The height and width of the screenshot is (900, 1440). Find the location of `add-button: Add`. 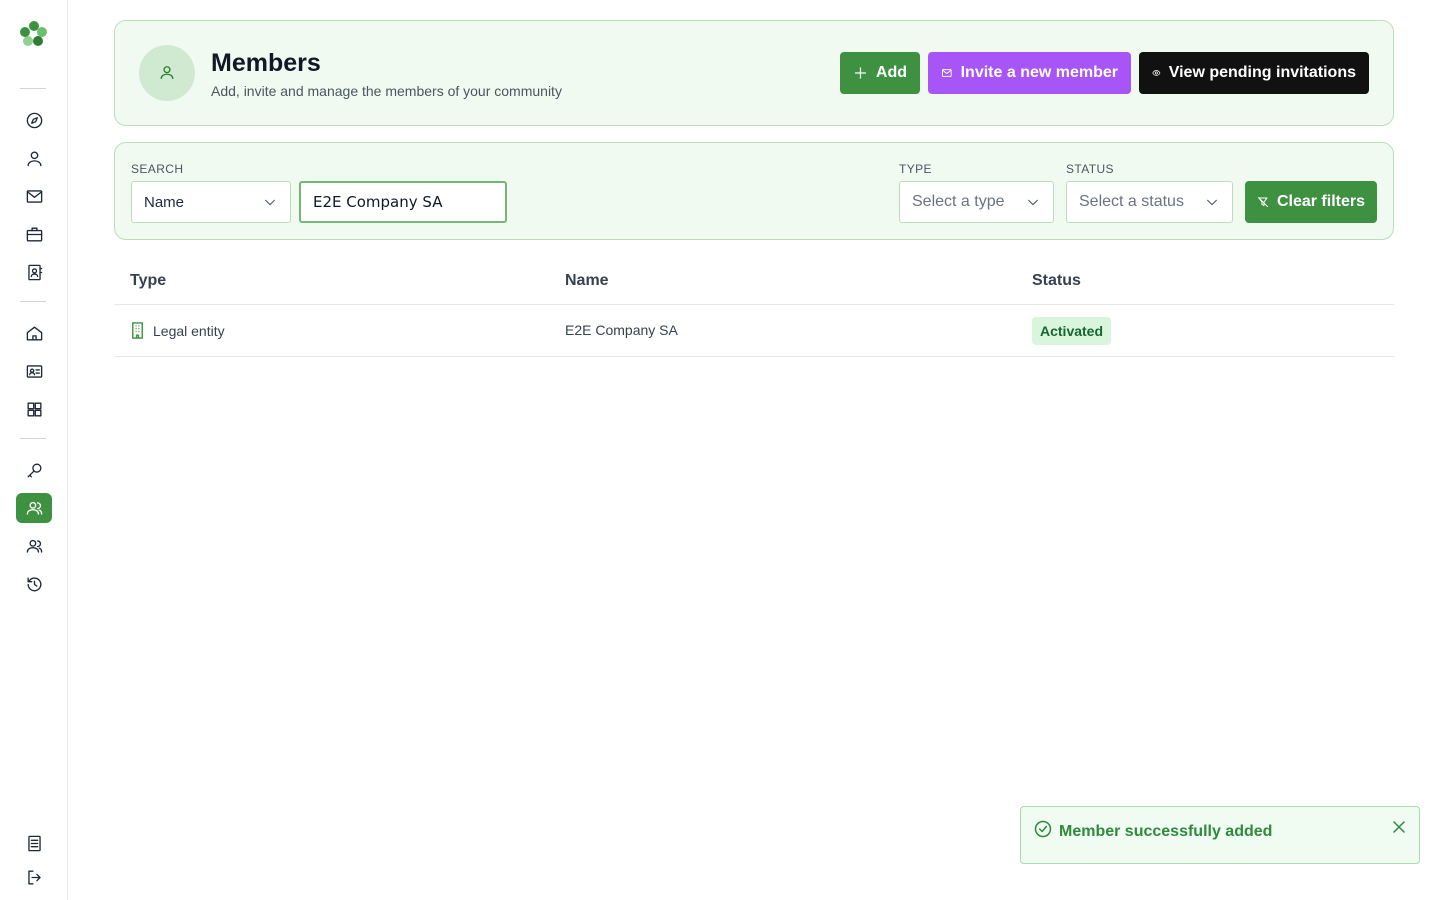

add-button: Add is located at coordinates (880, 73).